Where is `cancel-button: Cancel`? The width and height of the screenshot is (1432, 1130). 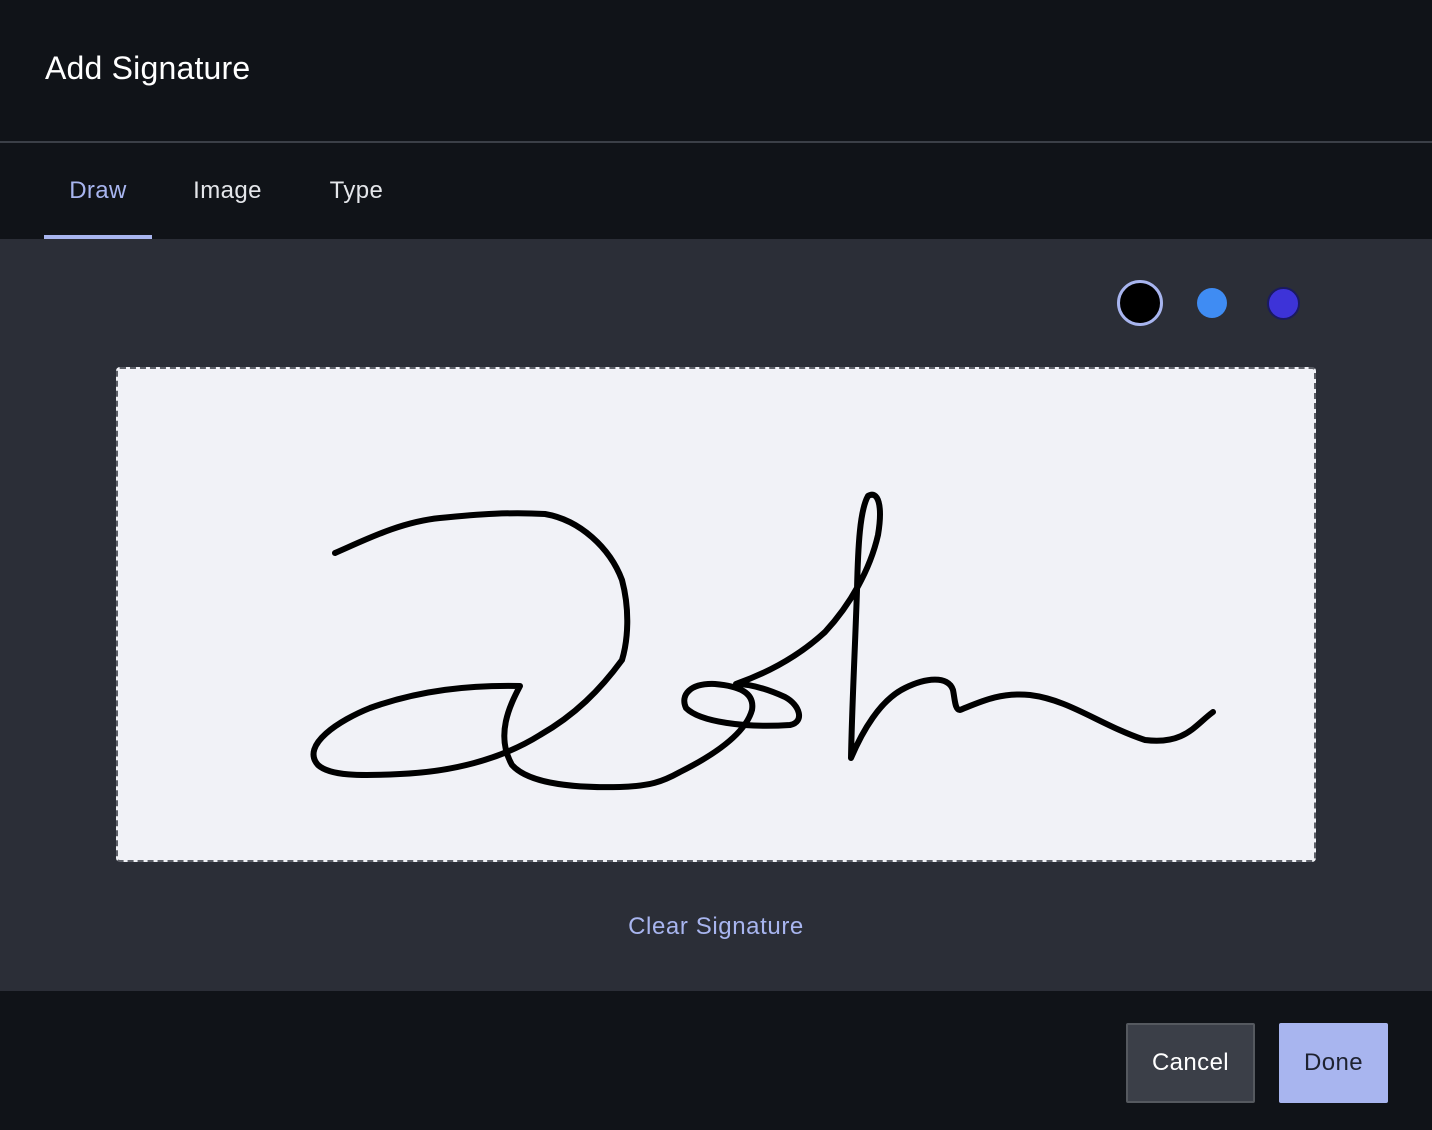 cancel-button: Cancel is located at coordinates (1190, 1063).